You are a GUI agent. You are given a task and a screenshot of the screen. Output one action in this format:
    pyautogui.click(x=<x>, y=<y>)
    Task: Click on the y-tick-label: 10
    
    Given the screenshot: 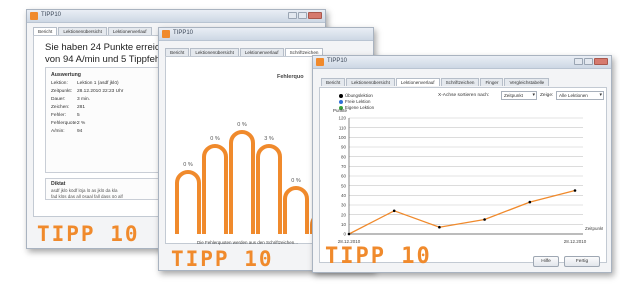 What is the action you would take?
    pyautogui.click(x=344, y=224)
    